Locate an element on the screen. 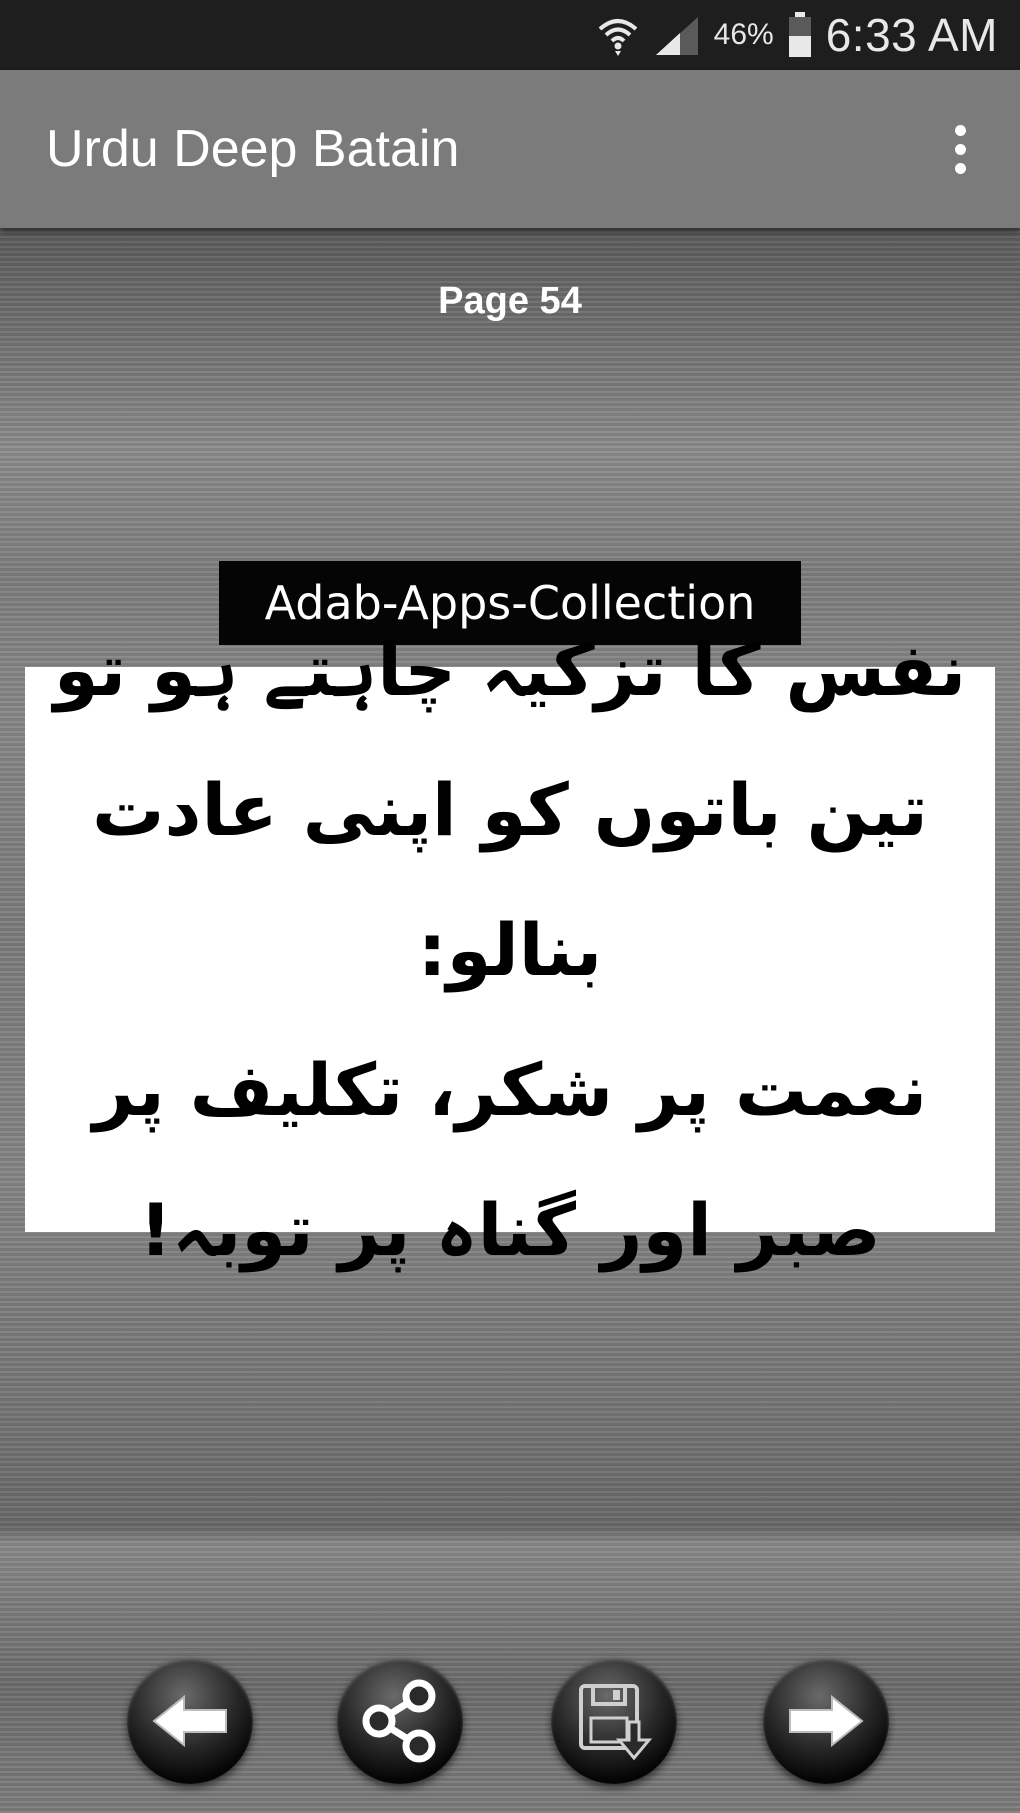 The width and height of the screenshot is (1020, 1813). quote-line: نفس کا تزکیہ چاہتے ہو تو is located at coordinates (510, 669).